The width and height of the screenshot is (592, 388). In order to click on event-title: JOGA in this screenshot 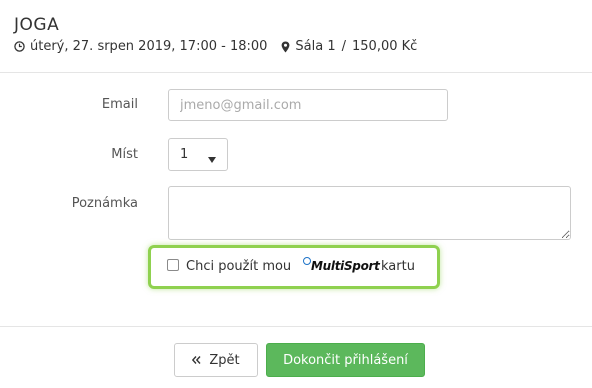, I will do `click(37, 25)`.